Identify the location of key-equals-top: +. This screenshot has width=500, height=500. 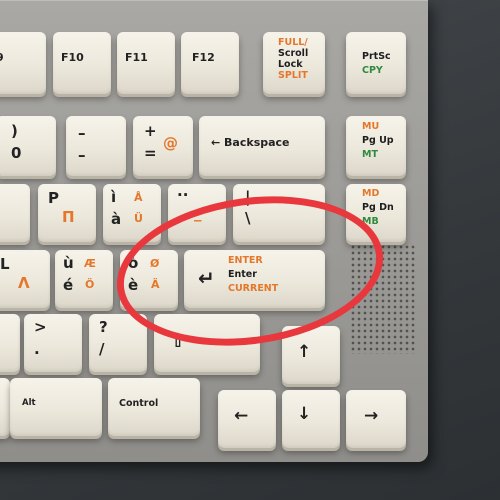
(150, 131).